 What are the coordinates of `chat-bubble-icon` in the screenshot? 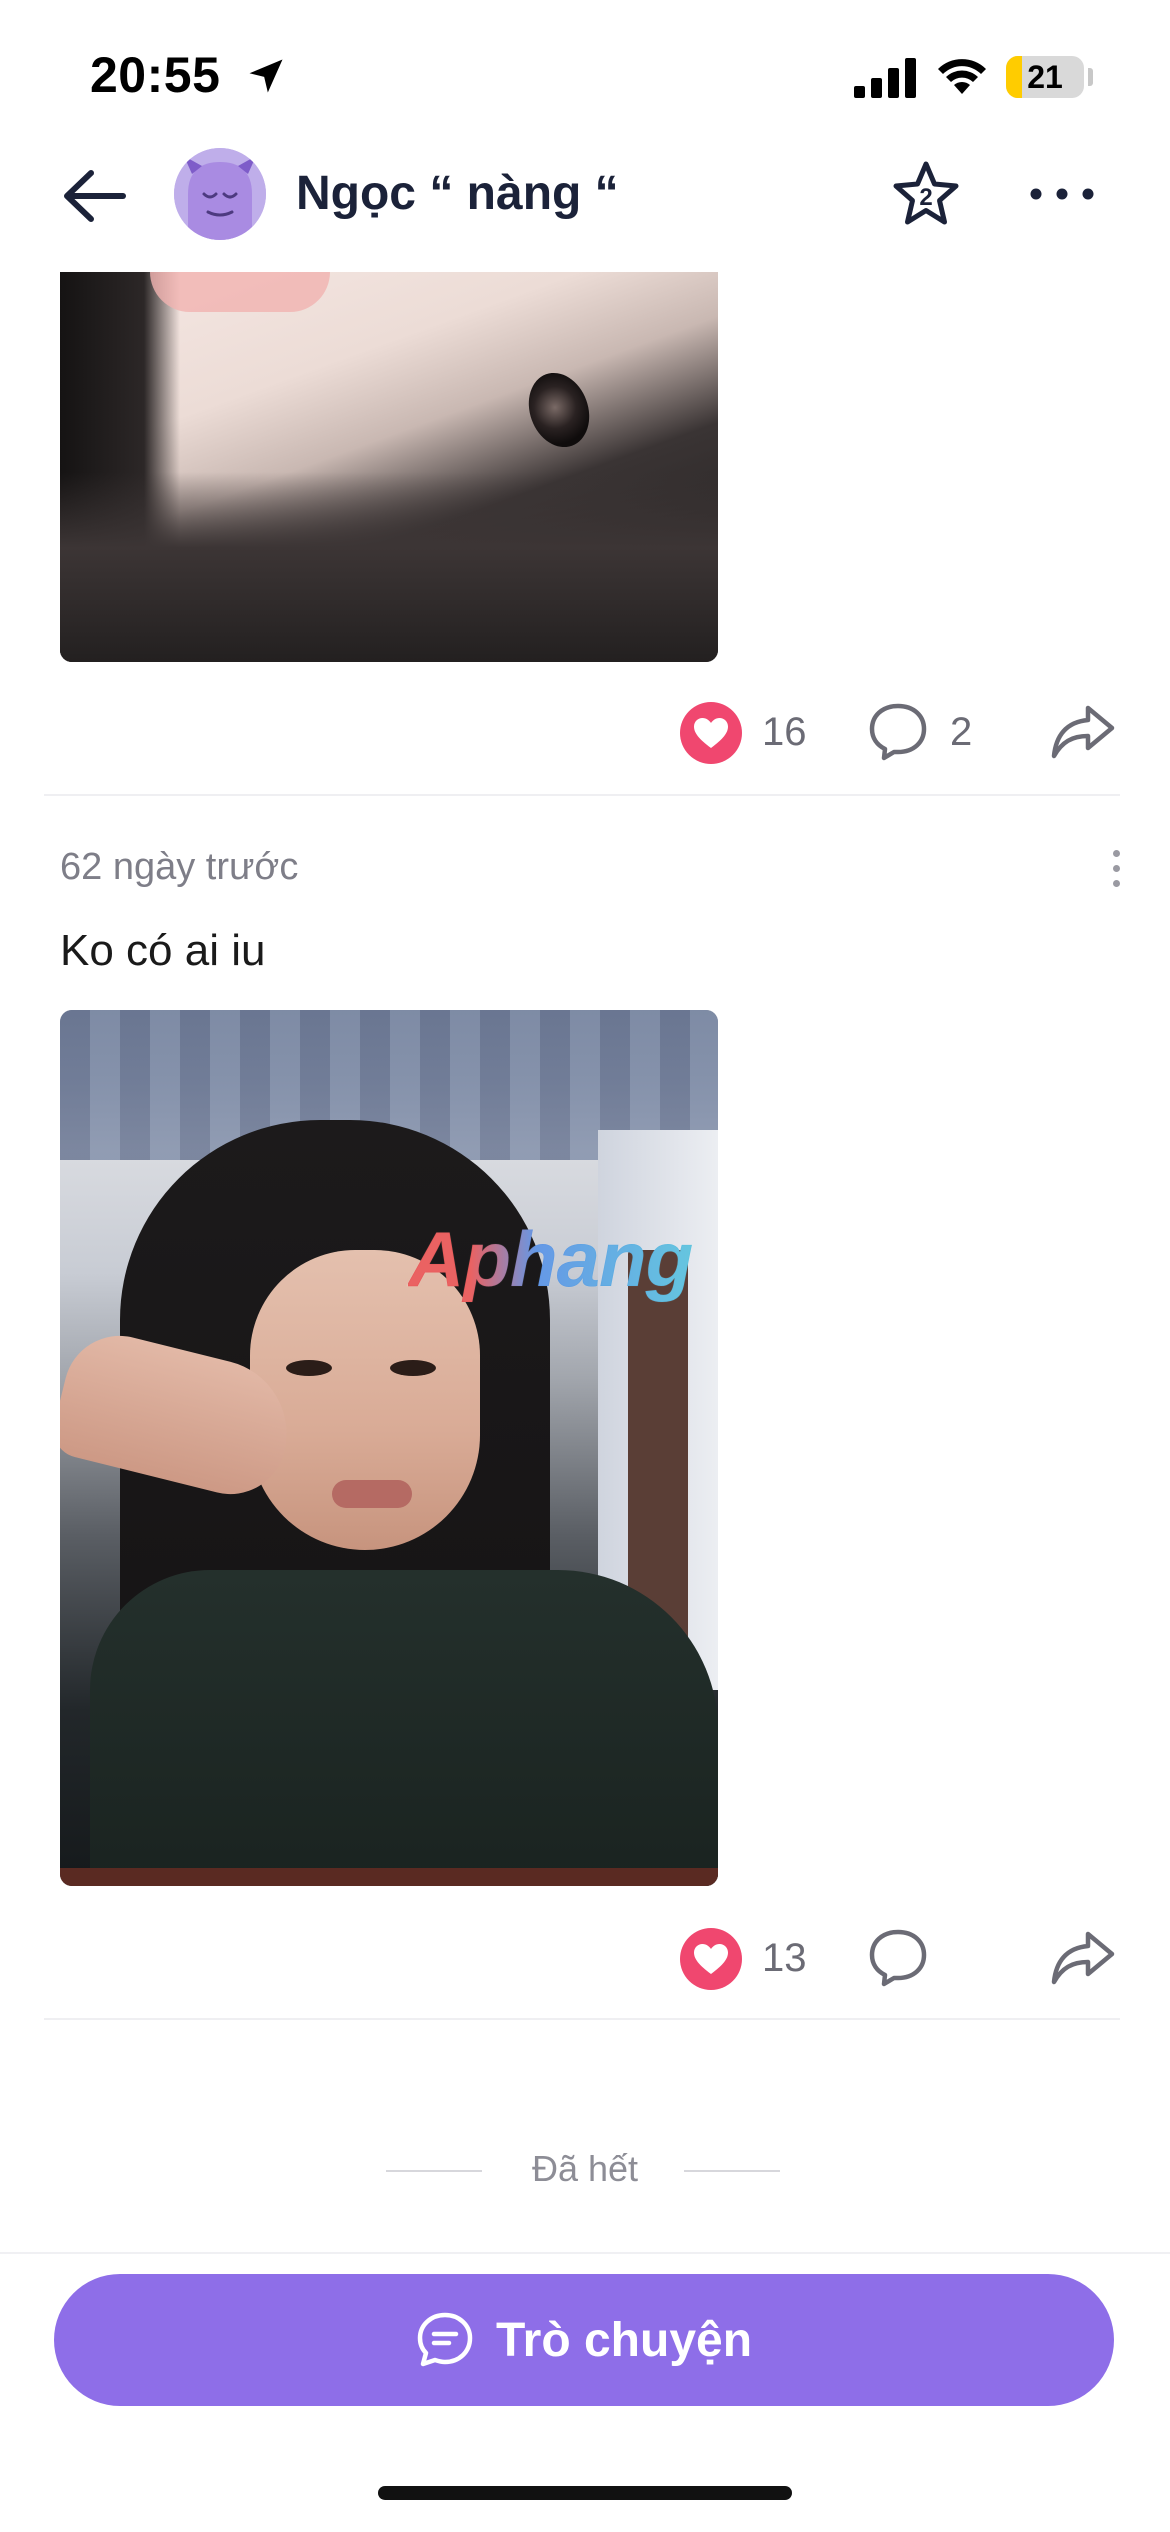 It's located at (445, 2339).